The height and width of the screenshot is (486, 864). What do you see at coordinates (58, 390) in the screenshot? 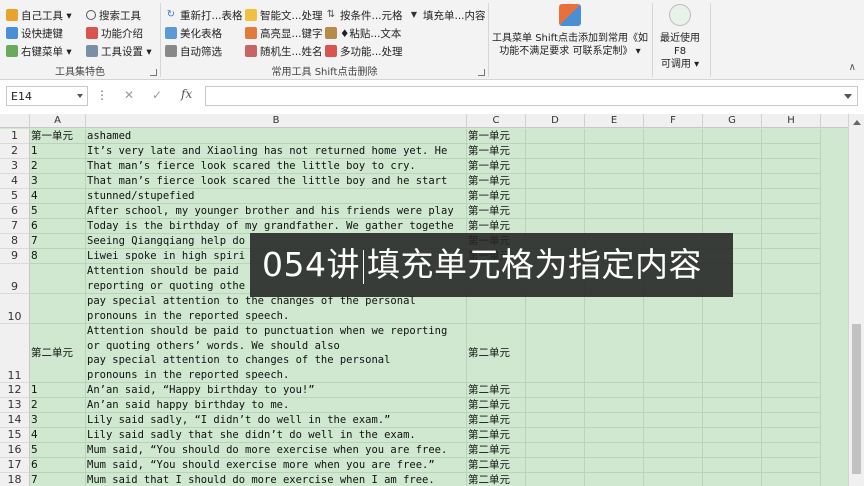
I see `cell-a: 1` at bounding box center [58, 390].